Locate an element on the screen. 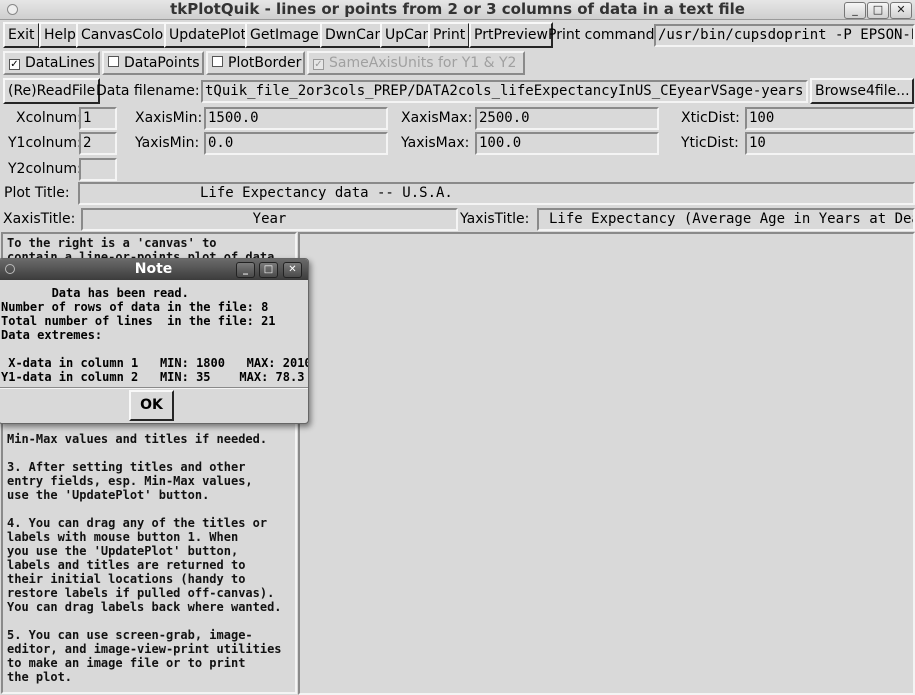  data-lines-checkbox: ✓ DataLines is located at coordinates (51, 63).